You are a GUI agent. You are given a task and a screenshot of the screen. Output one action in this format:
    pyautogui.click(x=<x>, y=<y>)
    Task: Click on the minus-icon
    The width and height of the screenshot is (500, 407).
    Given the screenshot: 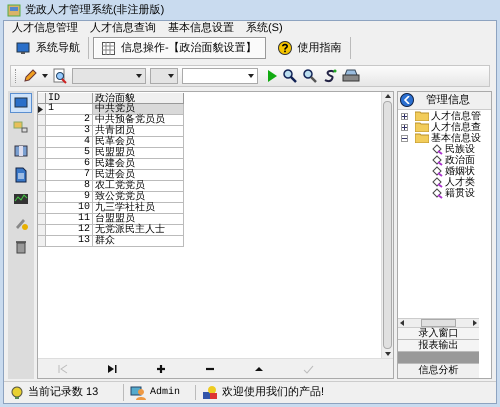 What is the action you would take?
    pyautogui.click(x=404, y=138)
    